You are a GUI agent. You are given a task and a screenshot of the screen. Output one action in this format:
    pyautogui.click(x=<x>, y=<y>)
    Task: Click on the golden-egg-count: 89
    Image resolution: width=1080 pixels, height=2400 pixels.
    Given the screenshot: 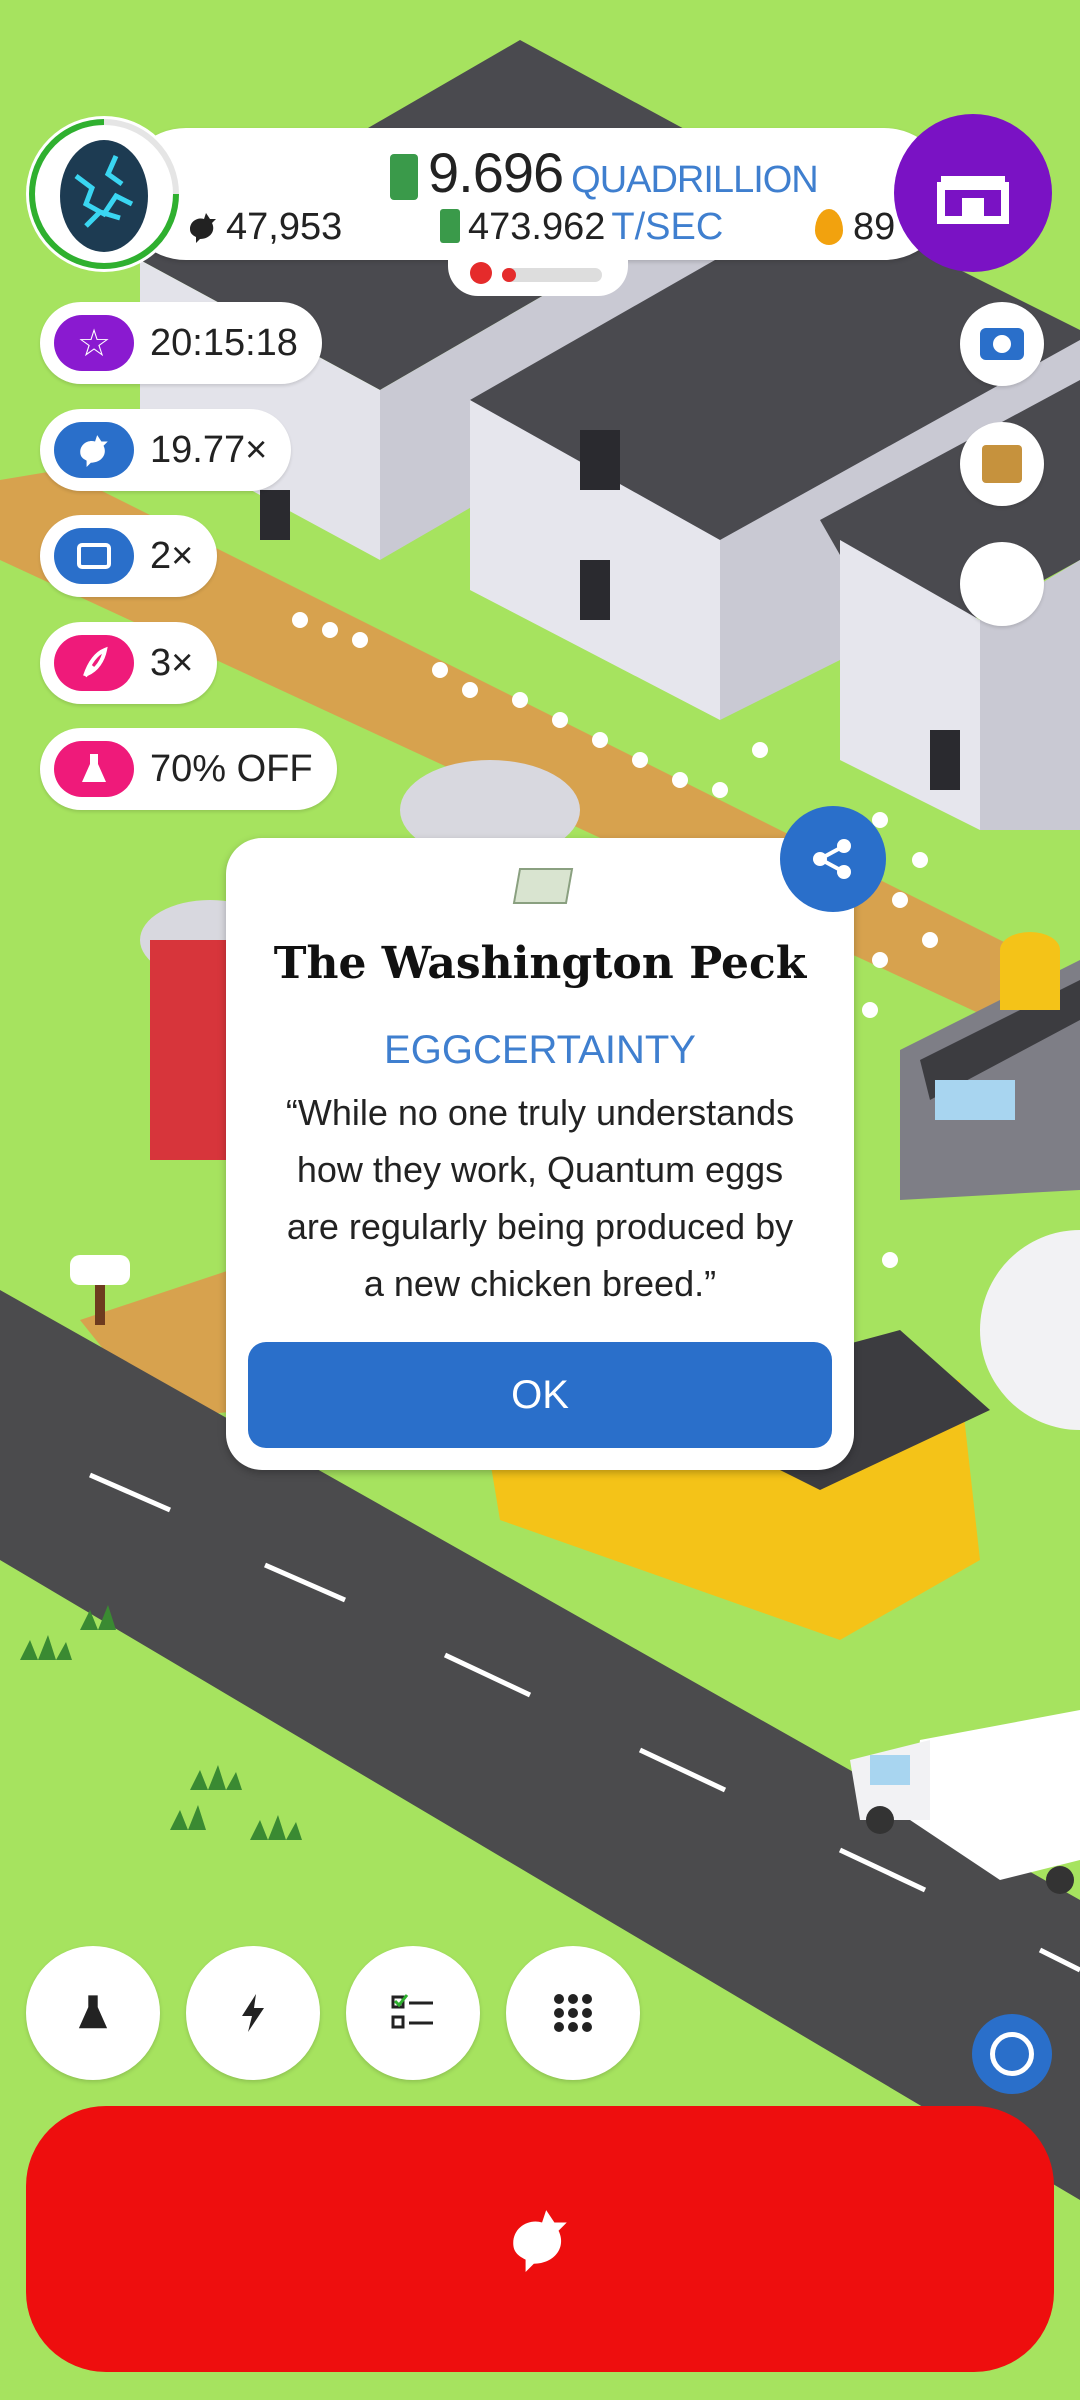 What is the action you would take?
    pyautogui.click(x=855, y=227)
    